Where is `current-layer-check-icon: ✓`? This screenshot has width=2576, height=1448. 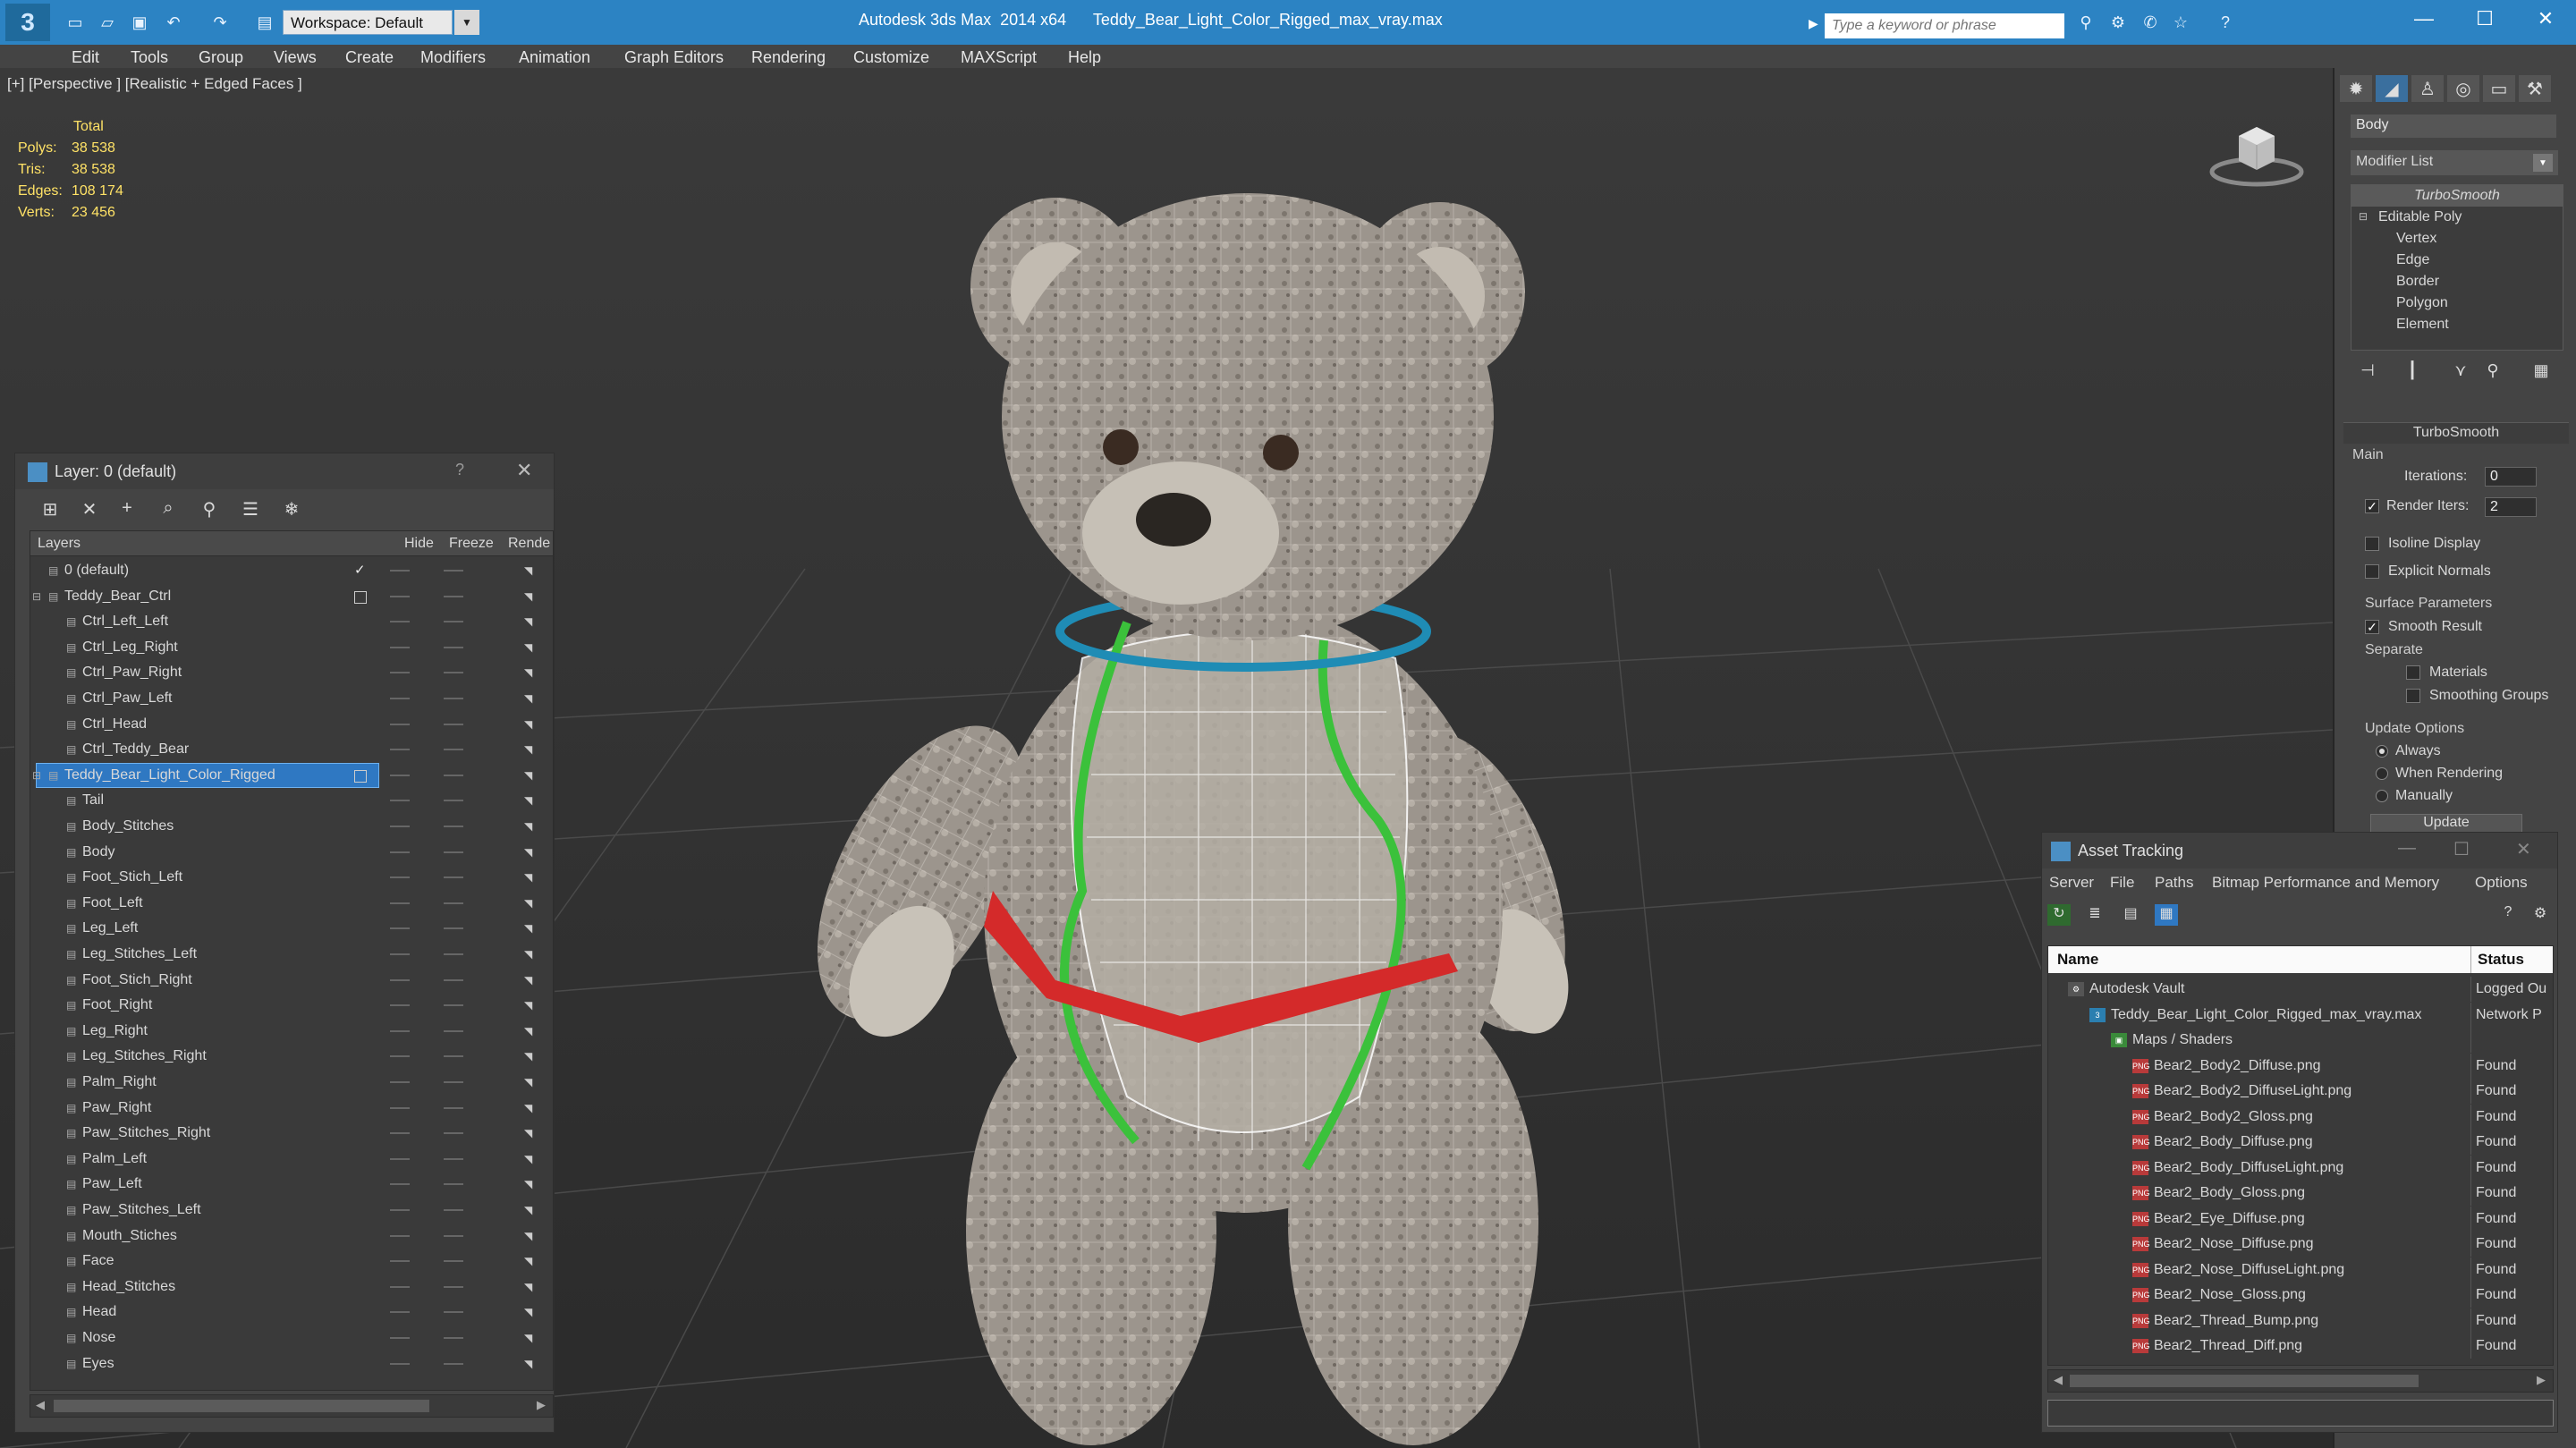 current-layer-check-icon: ✓ is located at coordinates (360, 570).